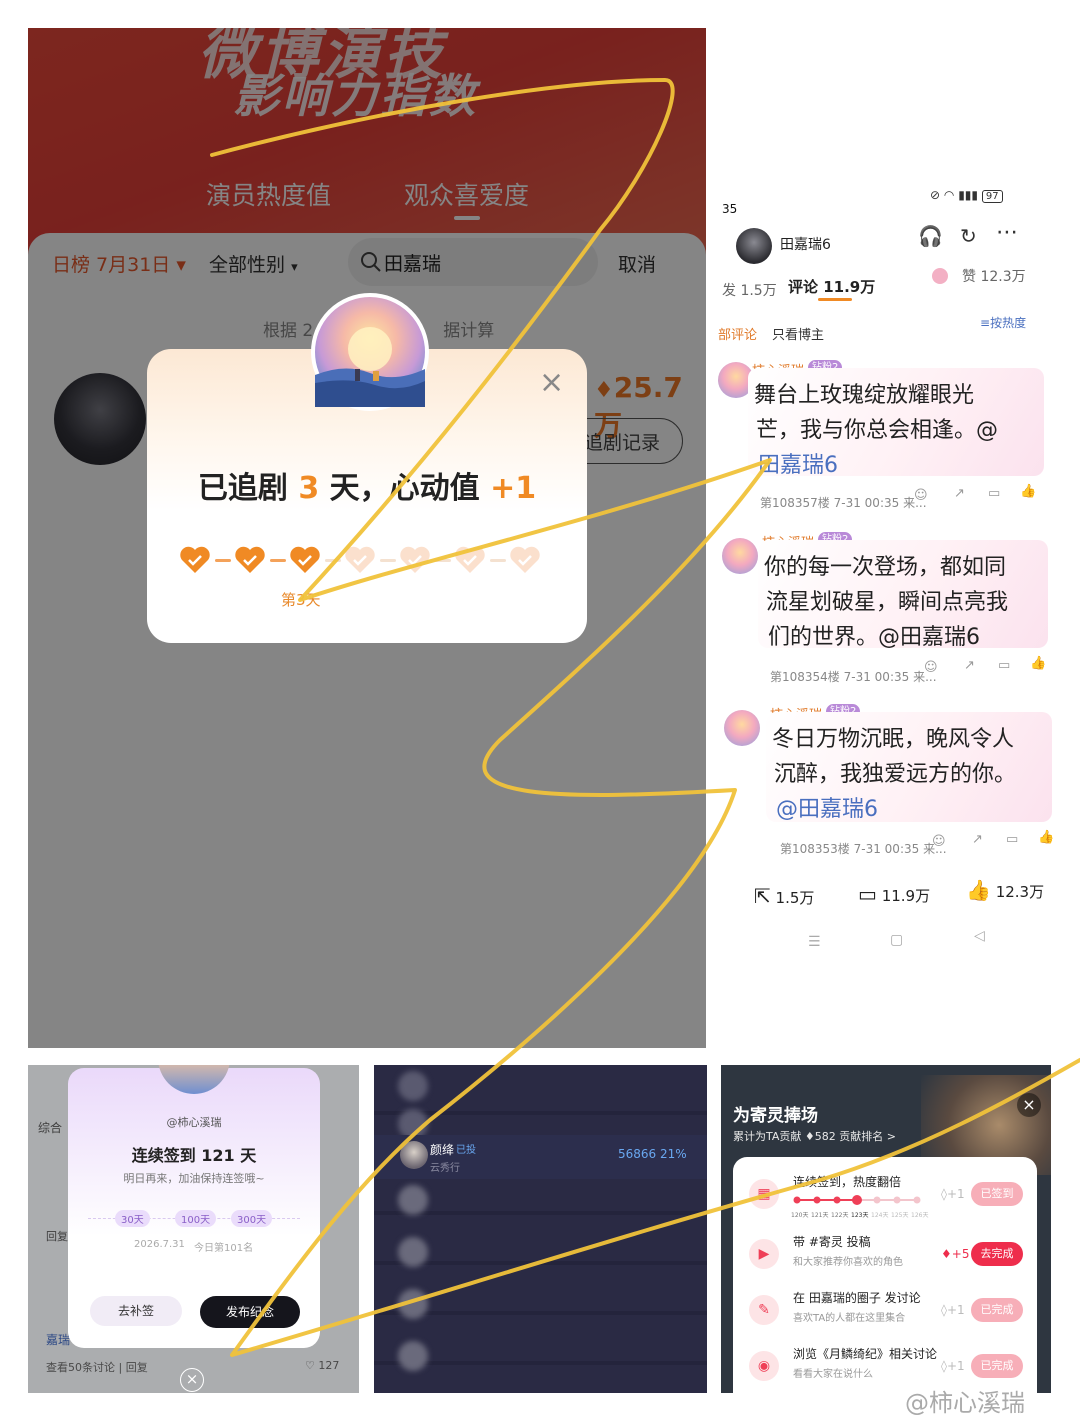  I want to click on watermark: @柿心溪瑞, so click(965, 1403).